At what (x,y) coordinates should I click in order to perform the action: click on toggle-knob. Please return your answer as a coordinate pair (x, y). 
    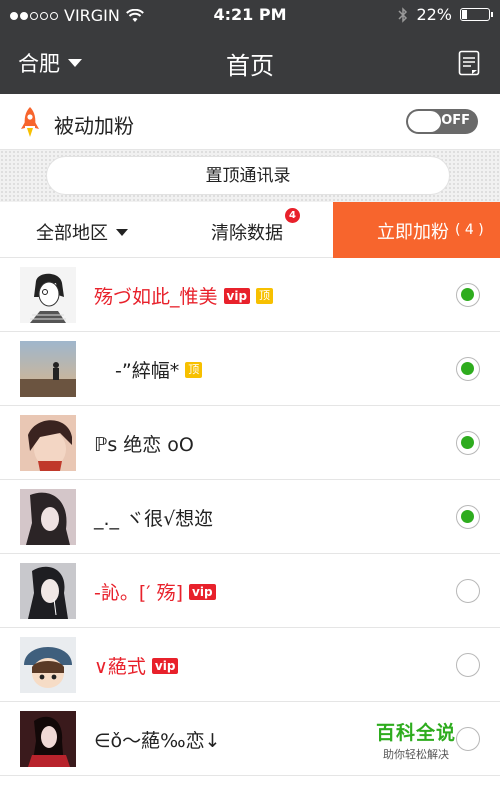
    Looking at the image, I should click on (424, 121).